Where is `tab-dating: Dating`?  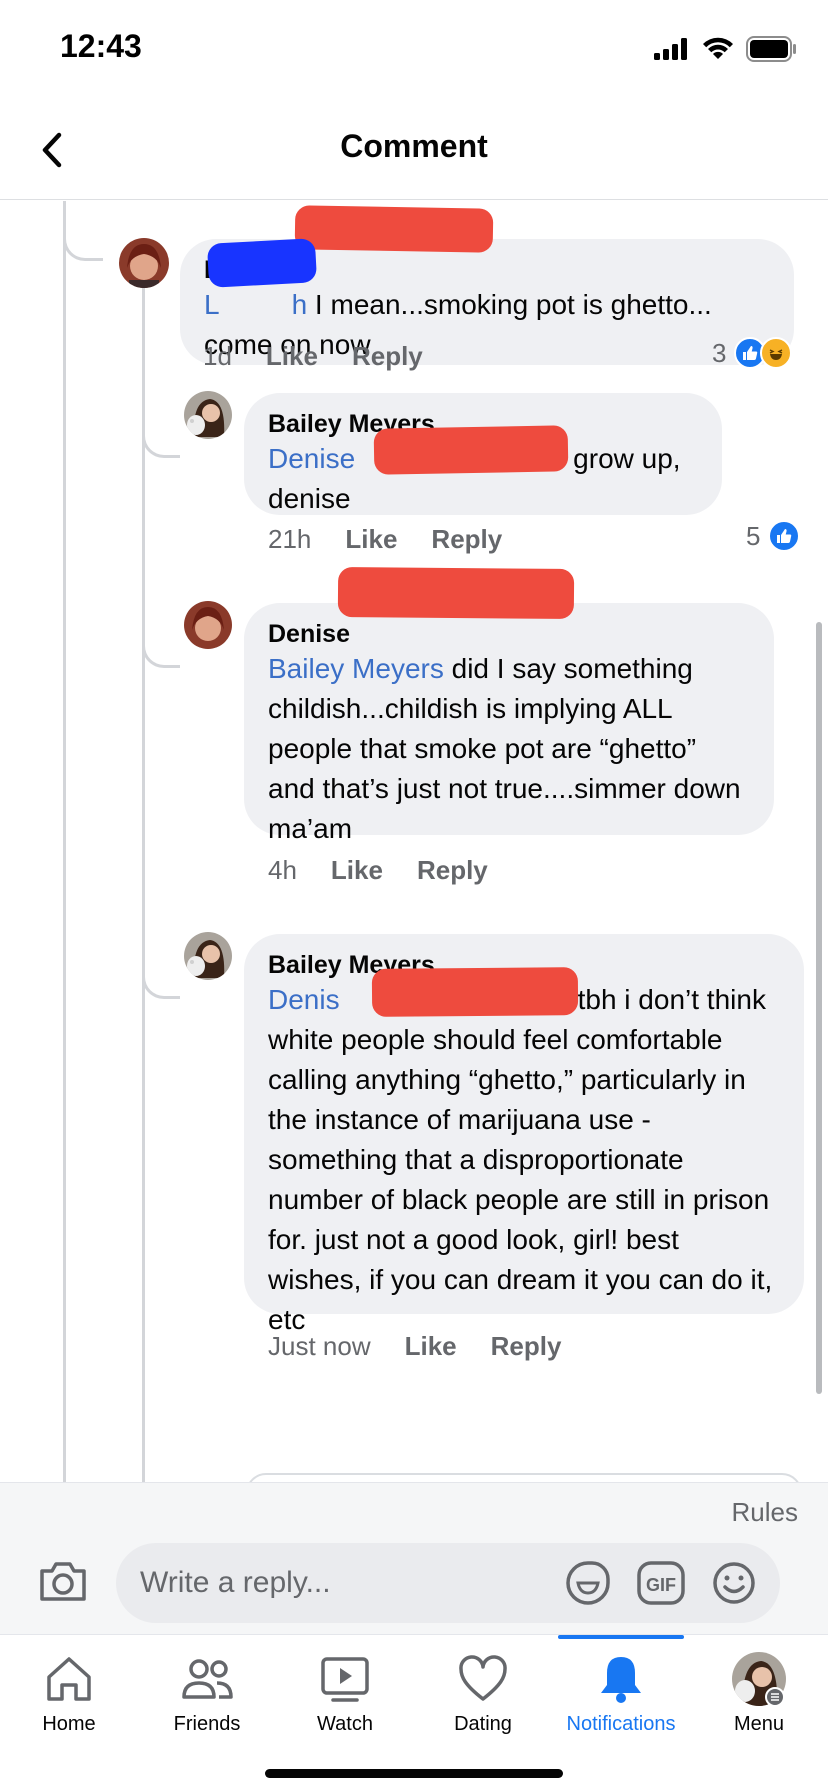 tab-dating: Dating is located at coordinates (483, 1695).